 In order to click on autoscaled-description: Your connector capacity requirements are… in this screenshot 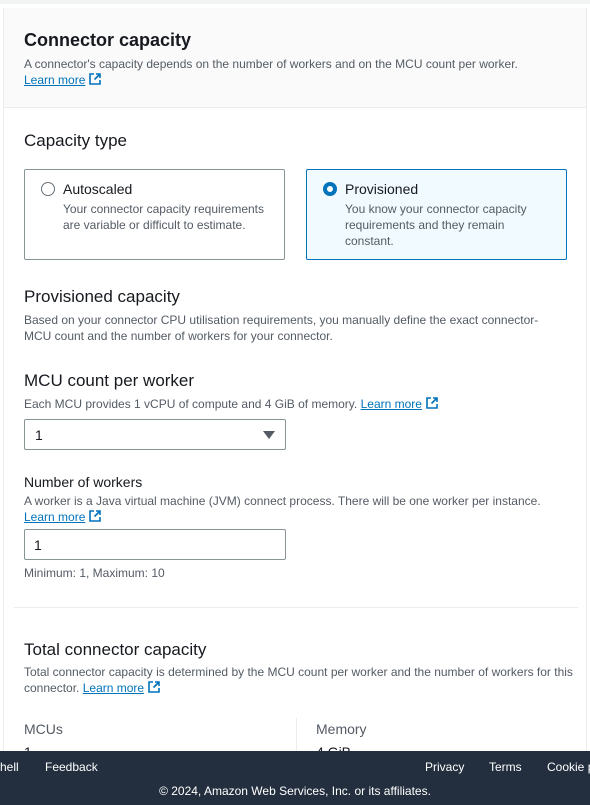, I will do `click(163, 217)`.